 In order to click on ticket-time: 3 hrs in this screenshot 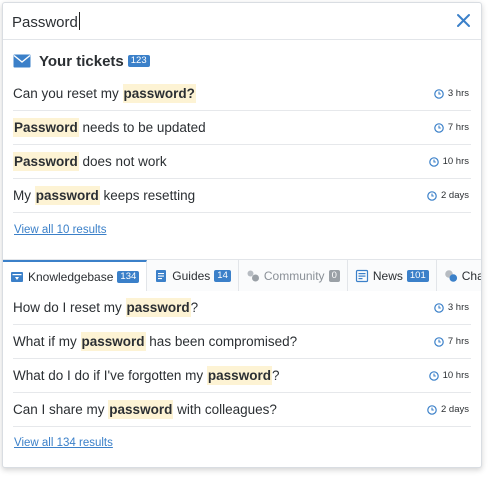, I will do `click(451, 93)`.